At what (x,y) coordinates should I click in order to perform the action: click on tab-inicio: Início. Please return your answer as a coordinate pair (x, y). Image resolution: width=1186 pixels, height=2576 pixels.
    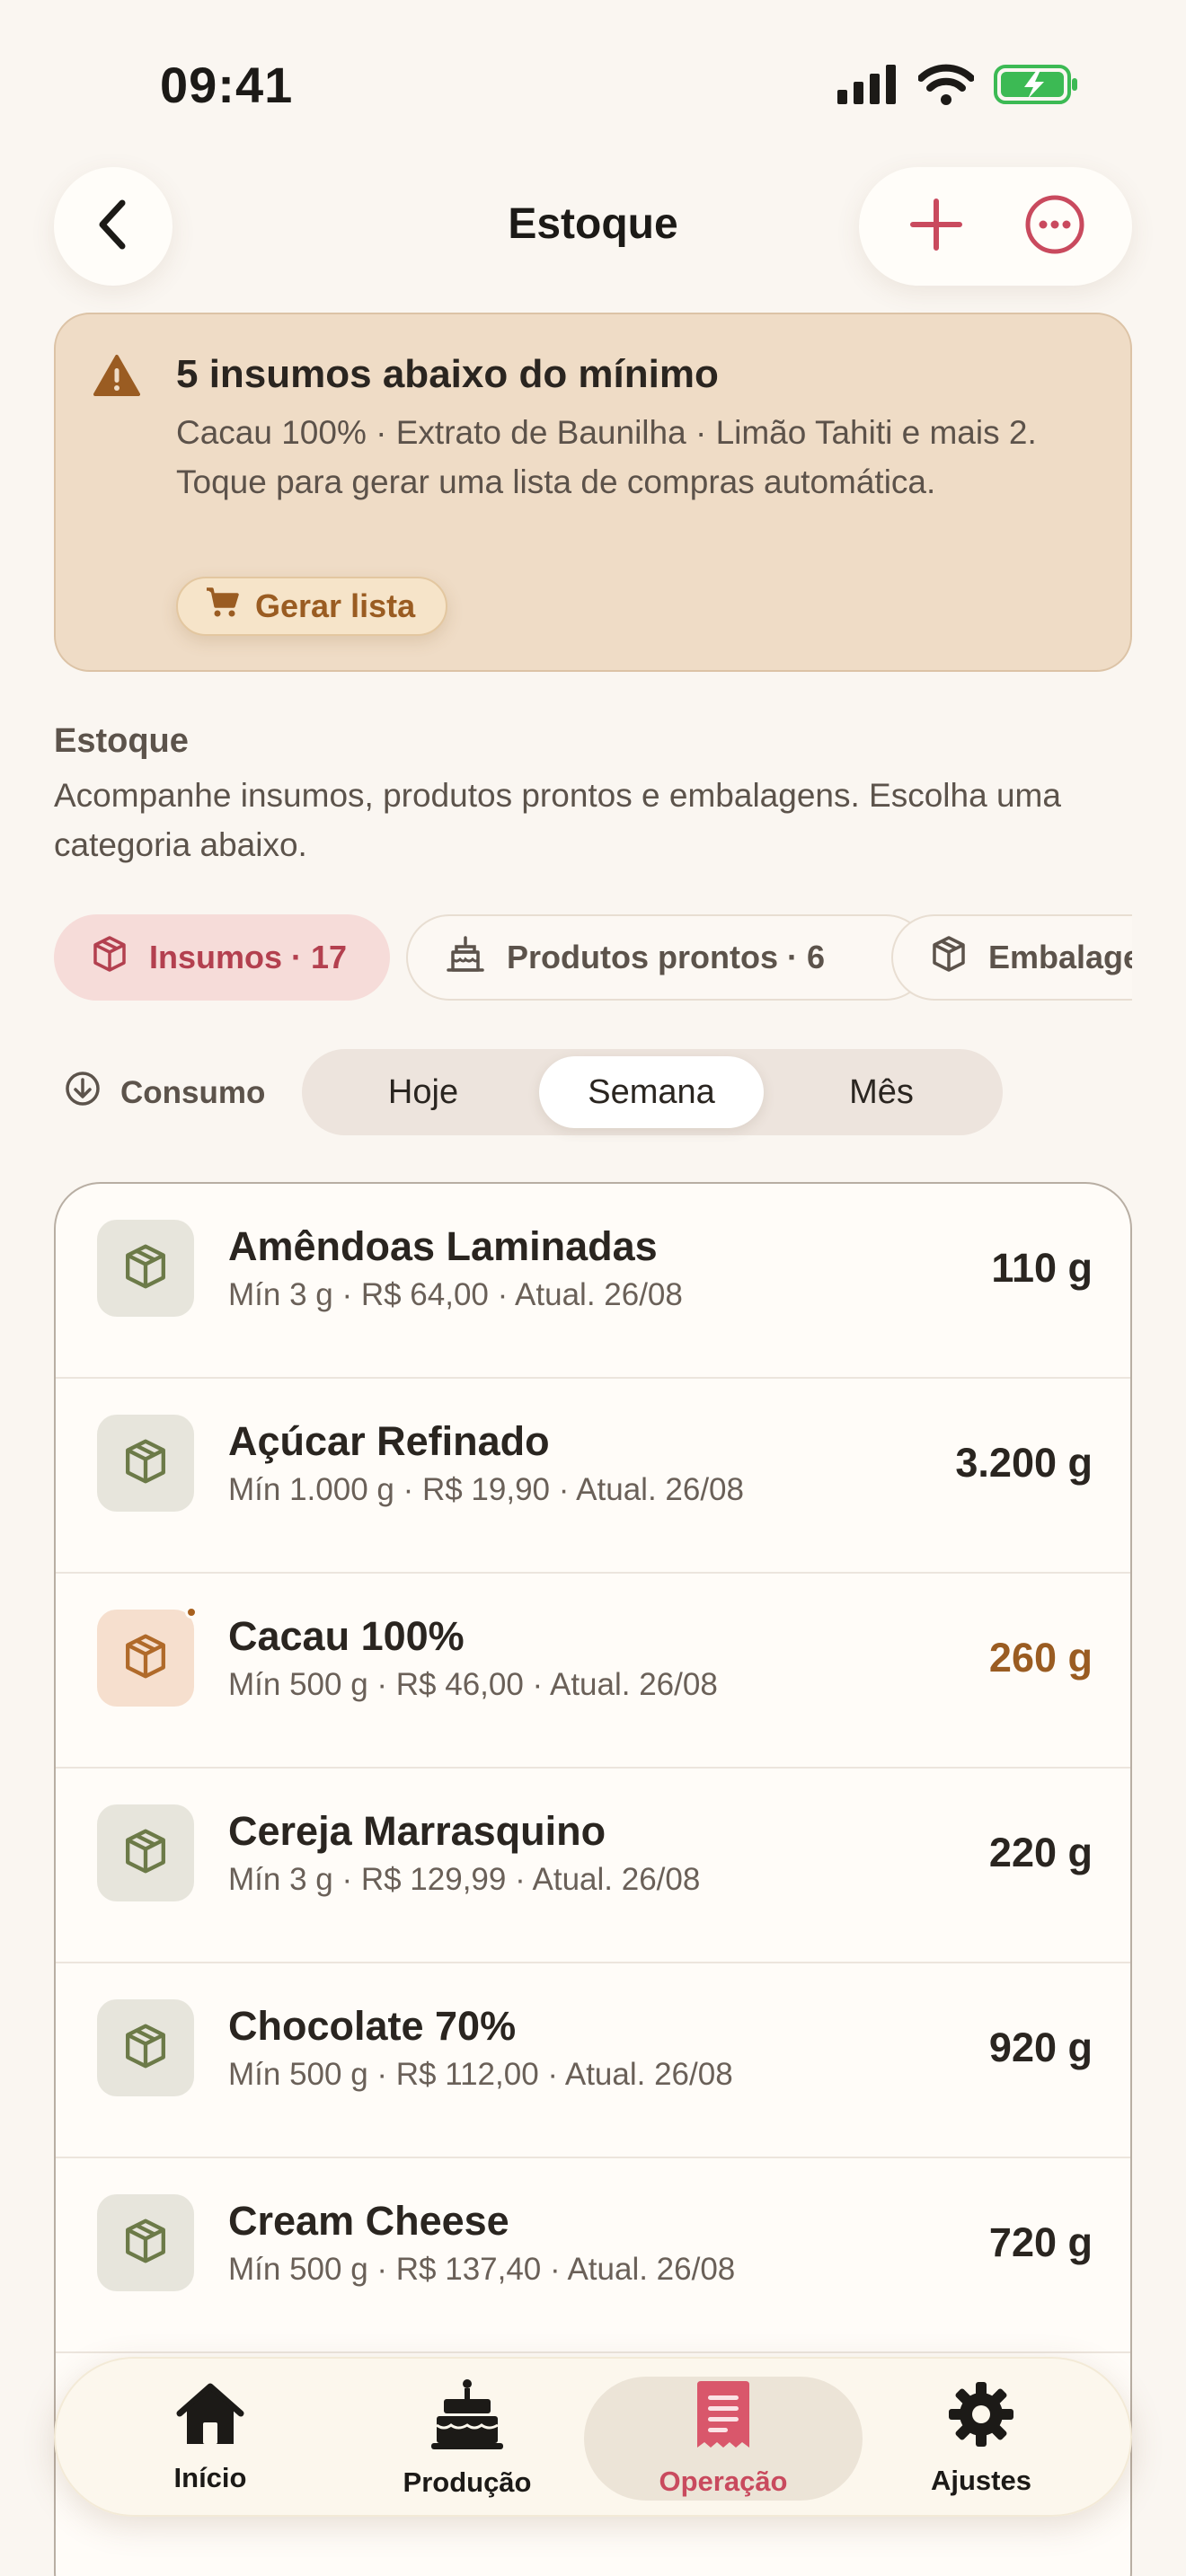
    Looking at the image, I should click on (210, 2439).